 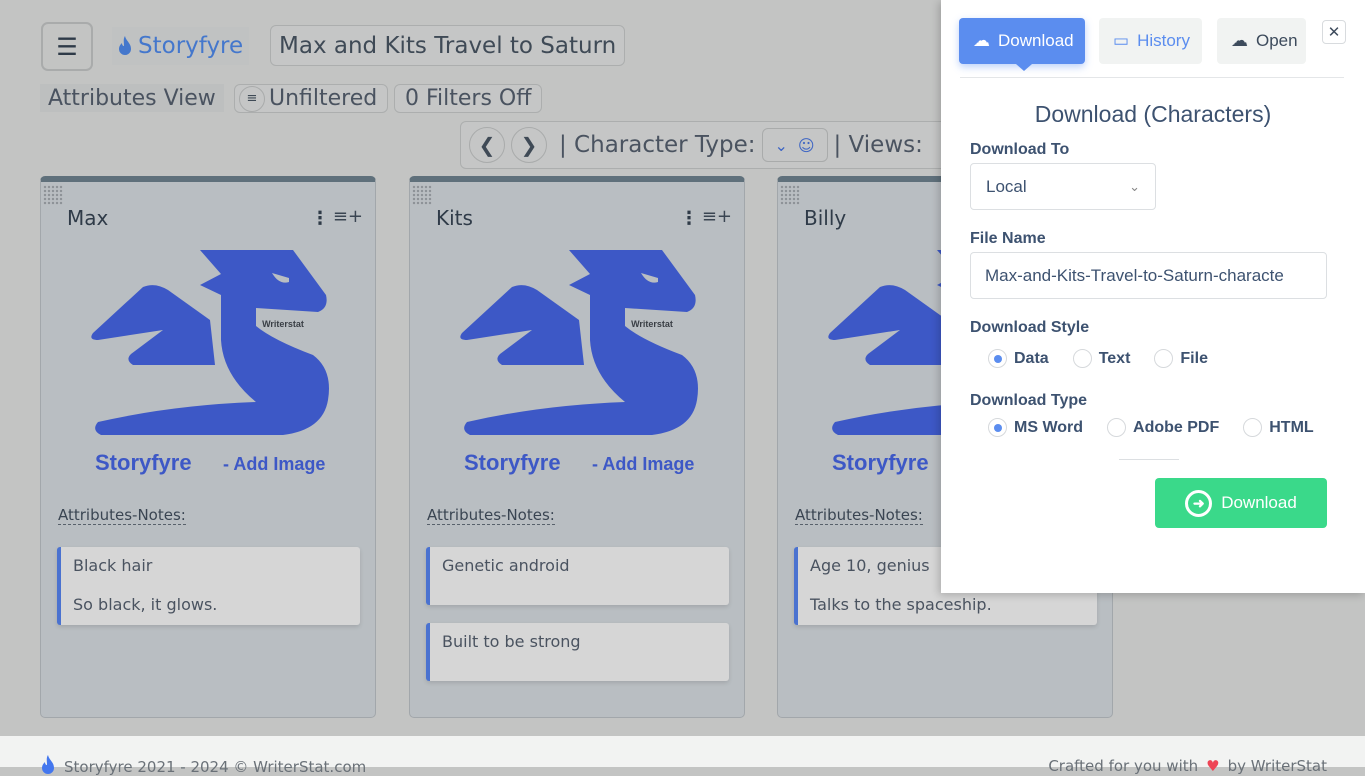 I want to click on note-text: Genetic android, so click(x=506, y=565).